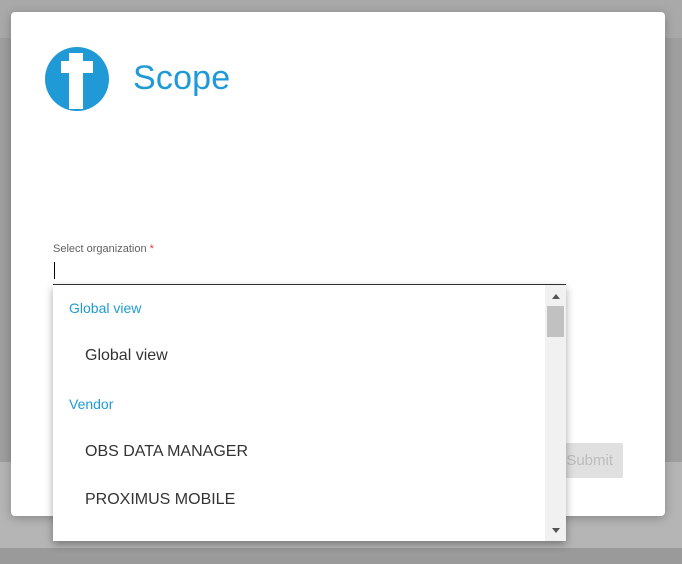  I want to click on required-marker: *, so click(151, 249).